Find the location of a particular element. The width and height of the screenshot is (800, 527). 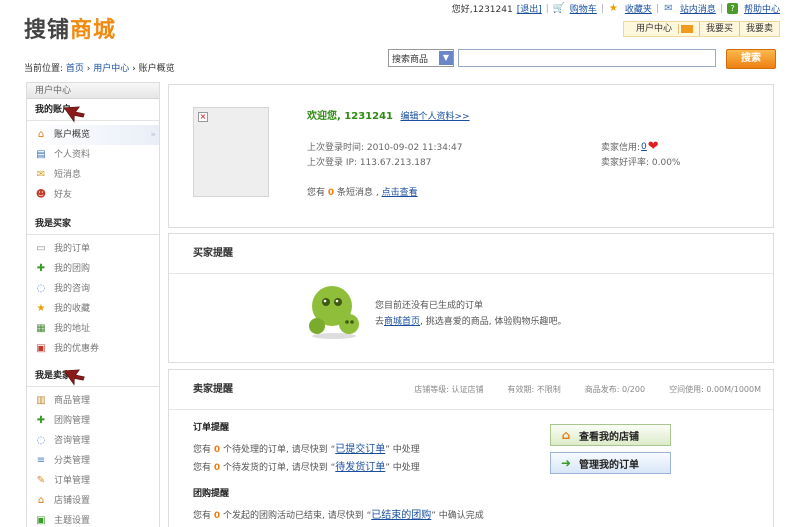

seller-credit-value: 0 is located at coordinates (644, 147).